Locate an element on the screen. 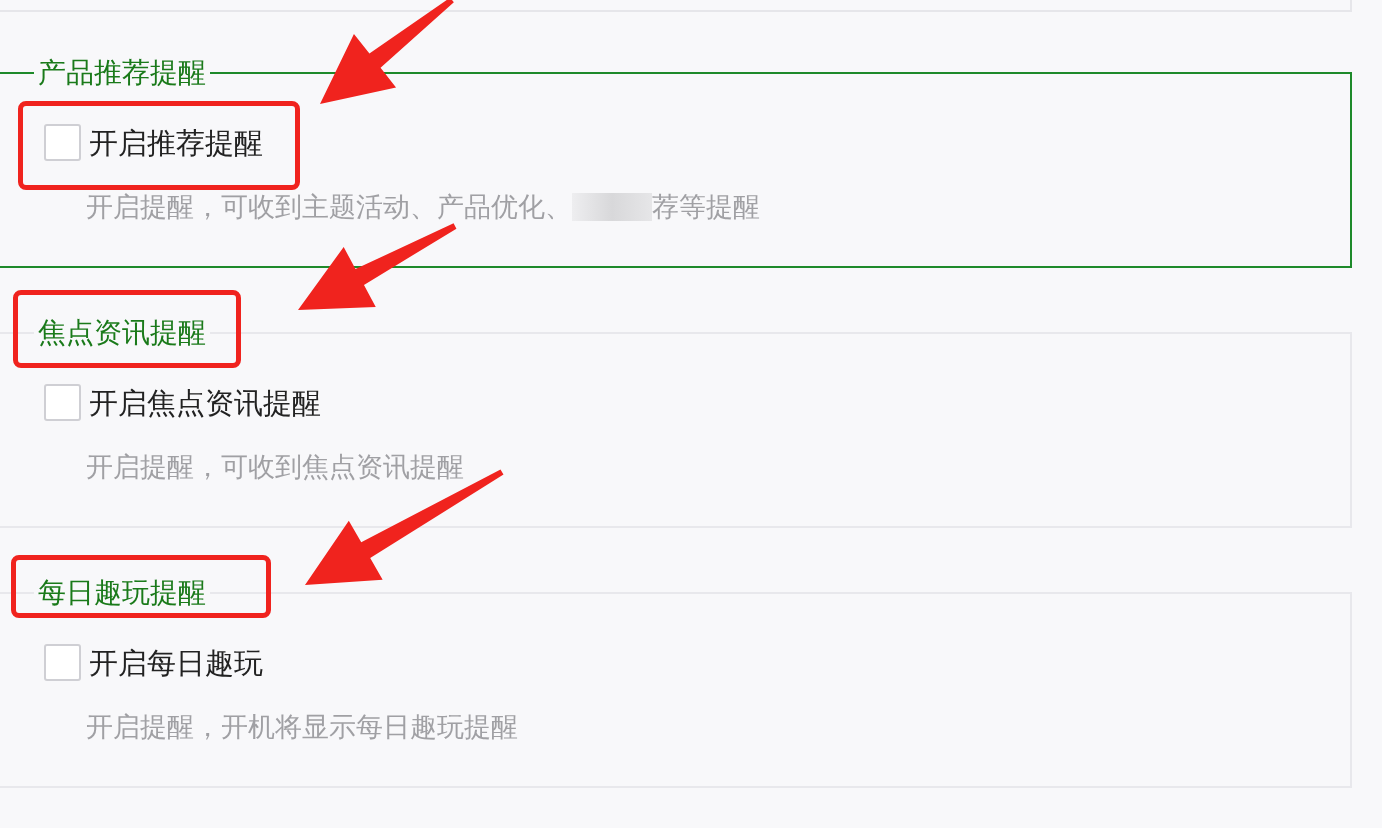 This screenshot has height=828, width=1382. group-description: 开启提醒，可收到焦点资讯提醒 is located at coordinates (275, 467).